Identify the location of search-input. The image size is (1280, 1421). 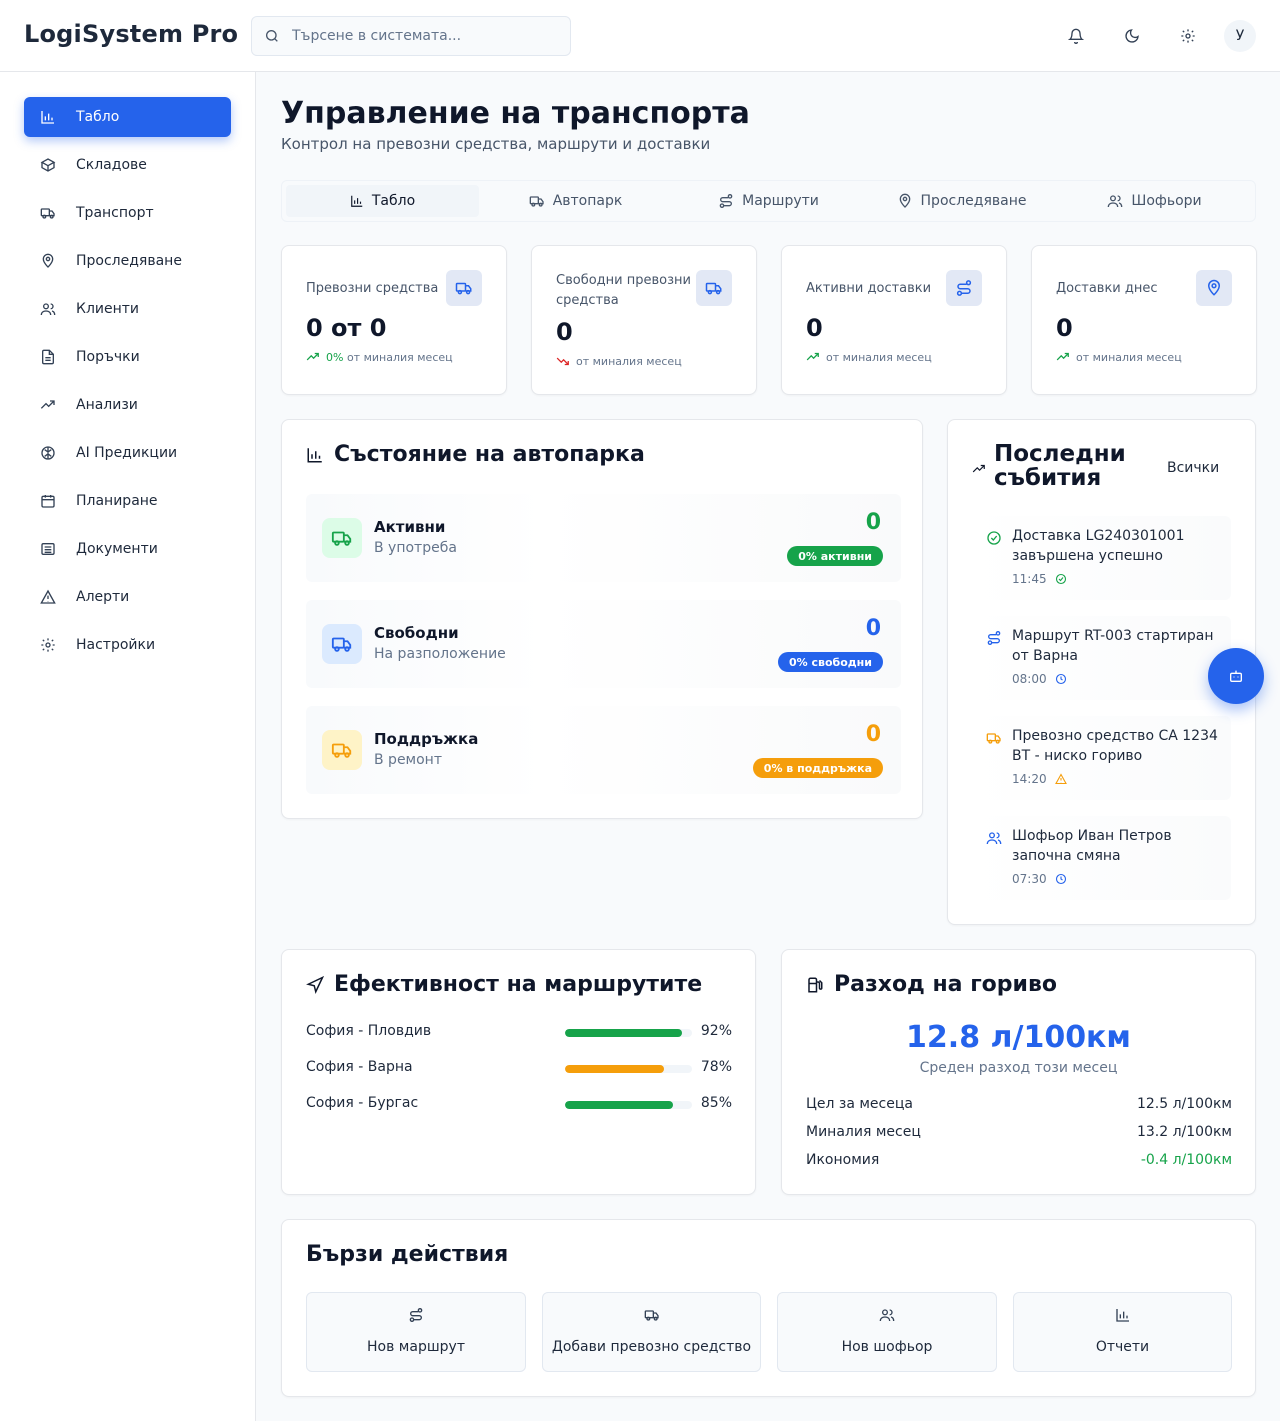
(422, 36).